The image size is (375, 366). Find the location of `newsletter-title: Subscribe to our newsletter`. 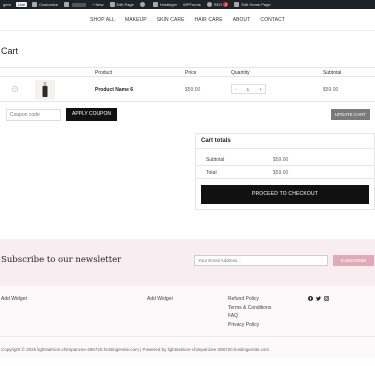

newsletter-title: Subscribe to our newsletter is located at coordinates (61, 260).